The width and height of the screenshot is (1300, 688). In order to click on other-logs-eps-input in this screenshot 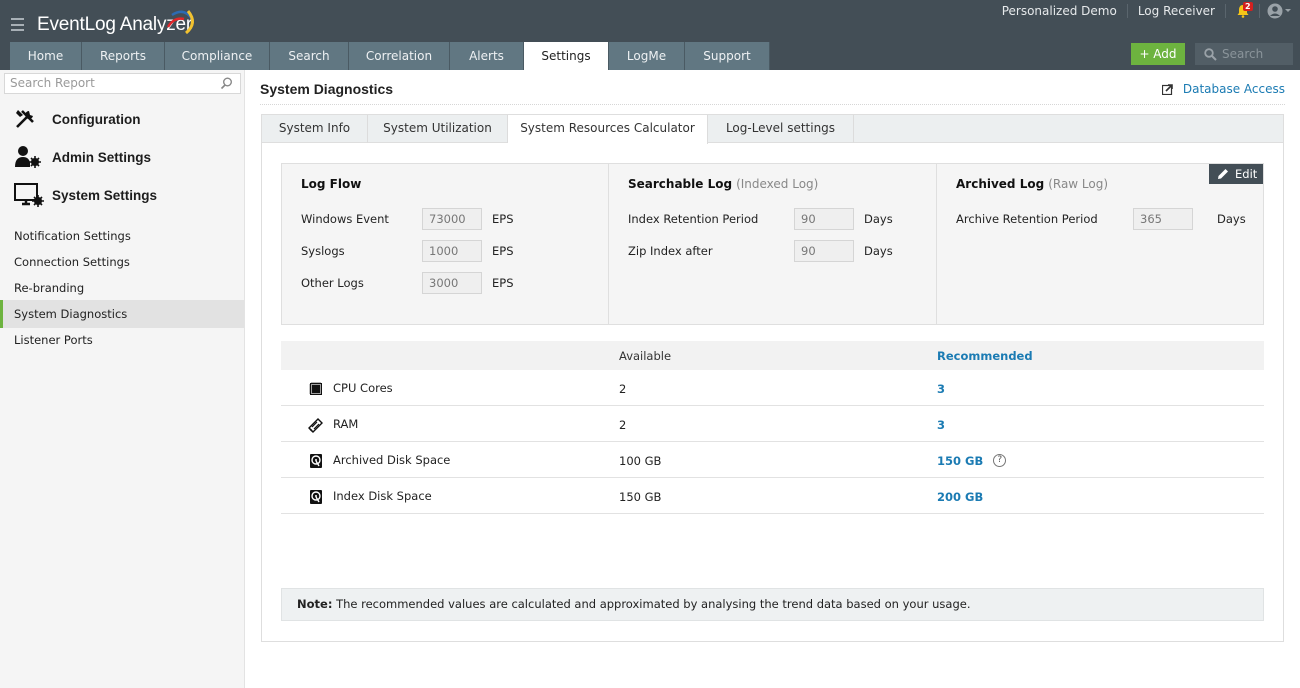, I will do `click(452, 283)`.